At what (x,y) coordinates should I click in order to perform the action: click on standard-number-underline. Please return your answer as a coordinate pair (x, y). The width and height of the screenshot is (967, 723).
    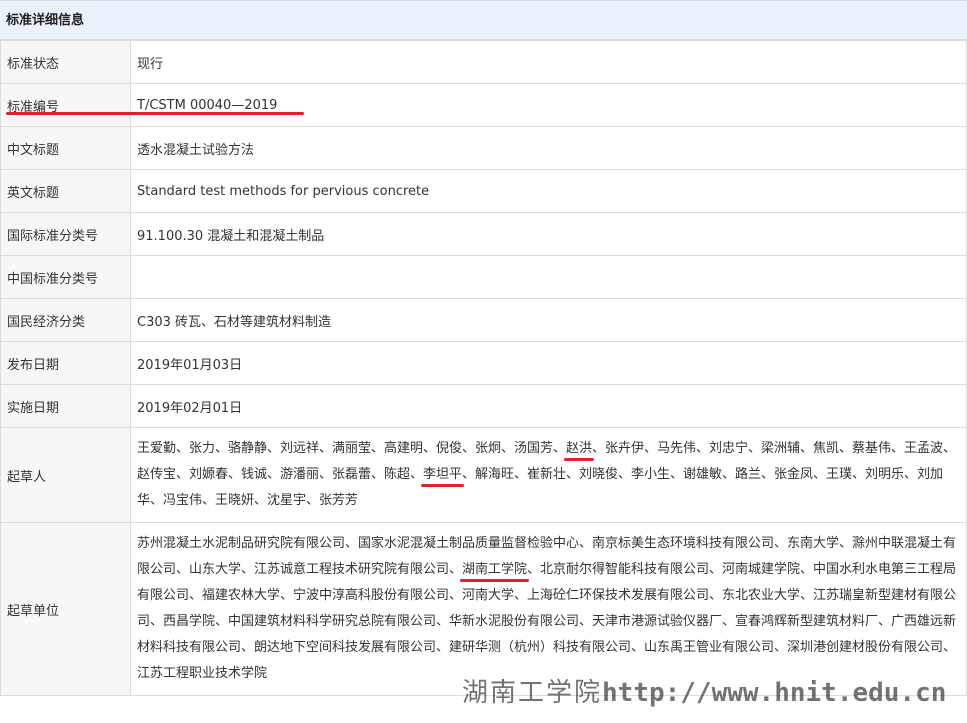
    Looking at the image, I should click on (155, 113).